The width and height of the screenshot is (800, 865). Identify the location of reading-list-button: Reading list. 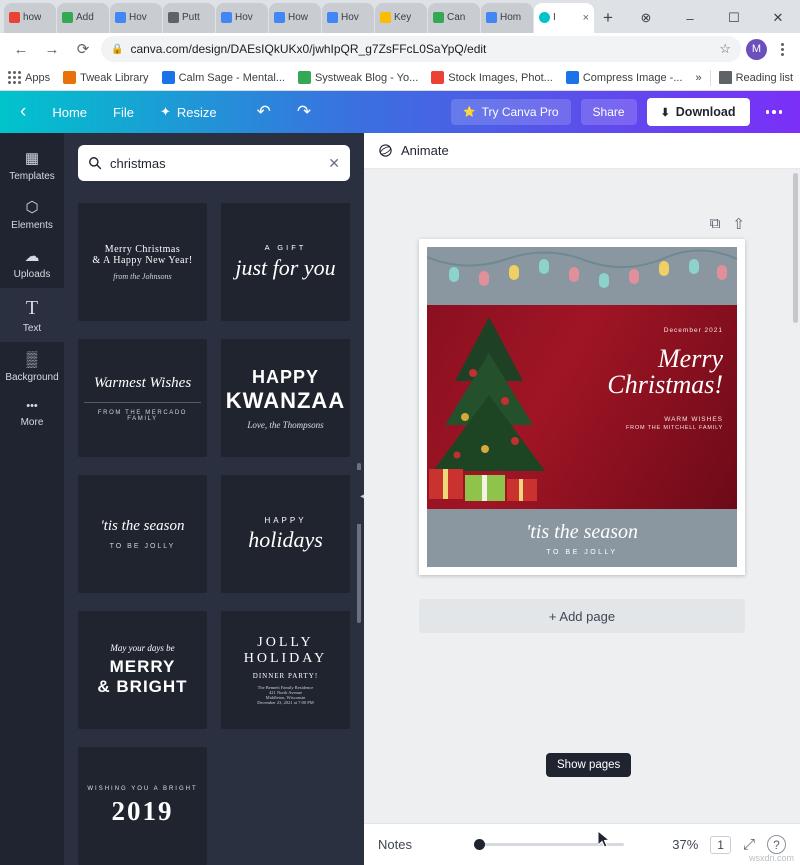
(755, 78).